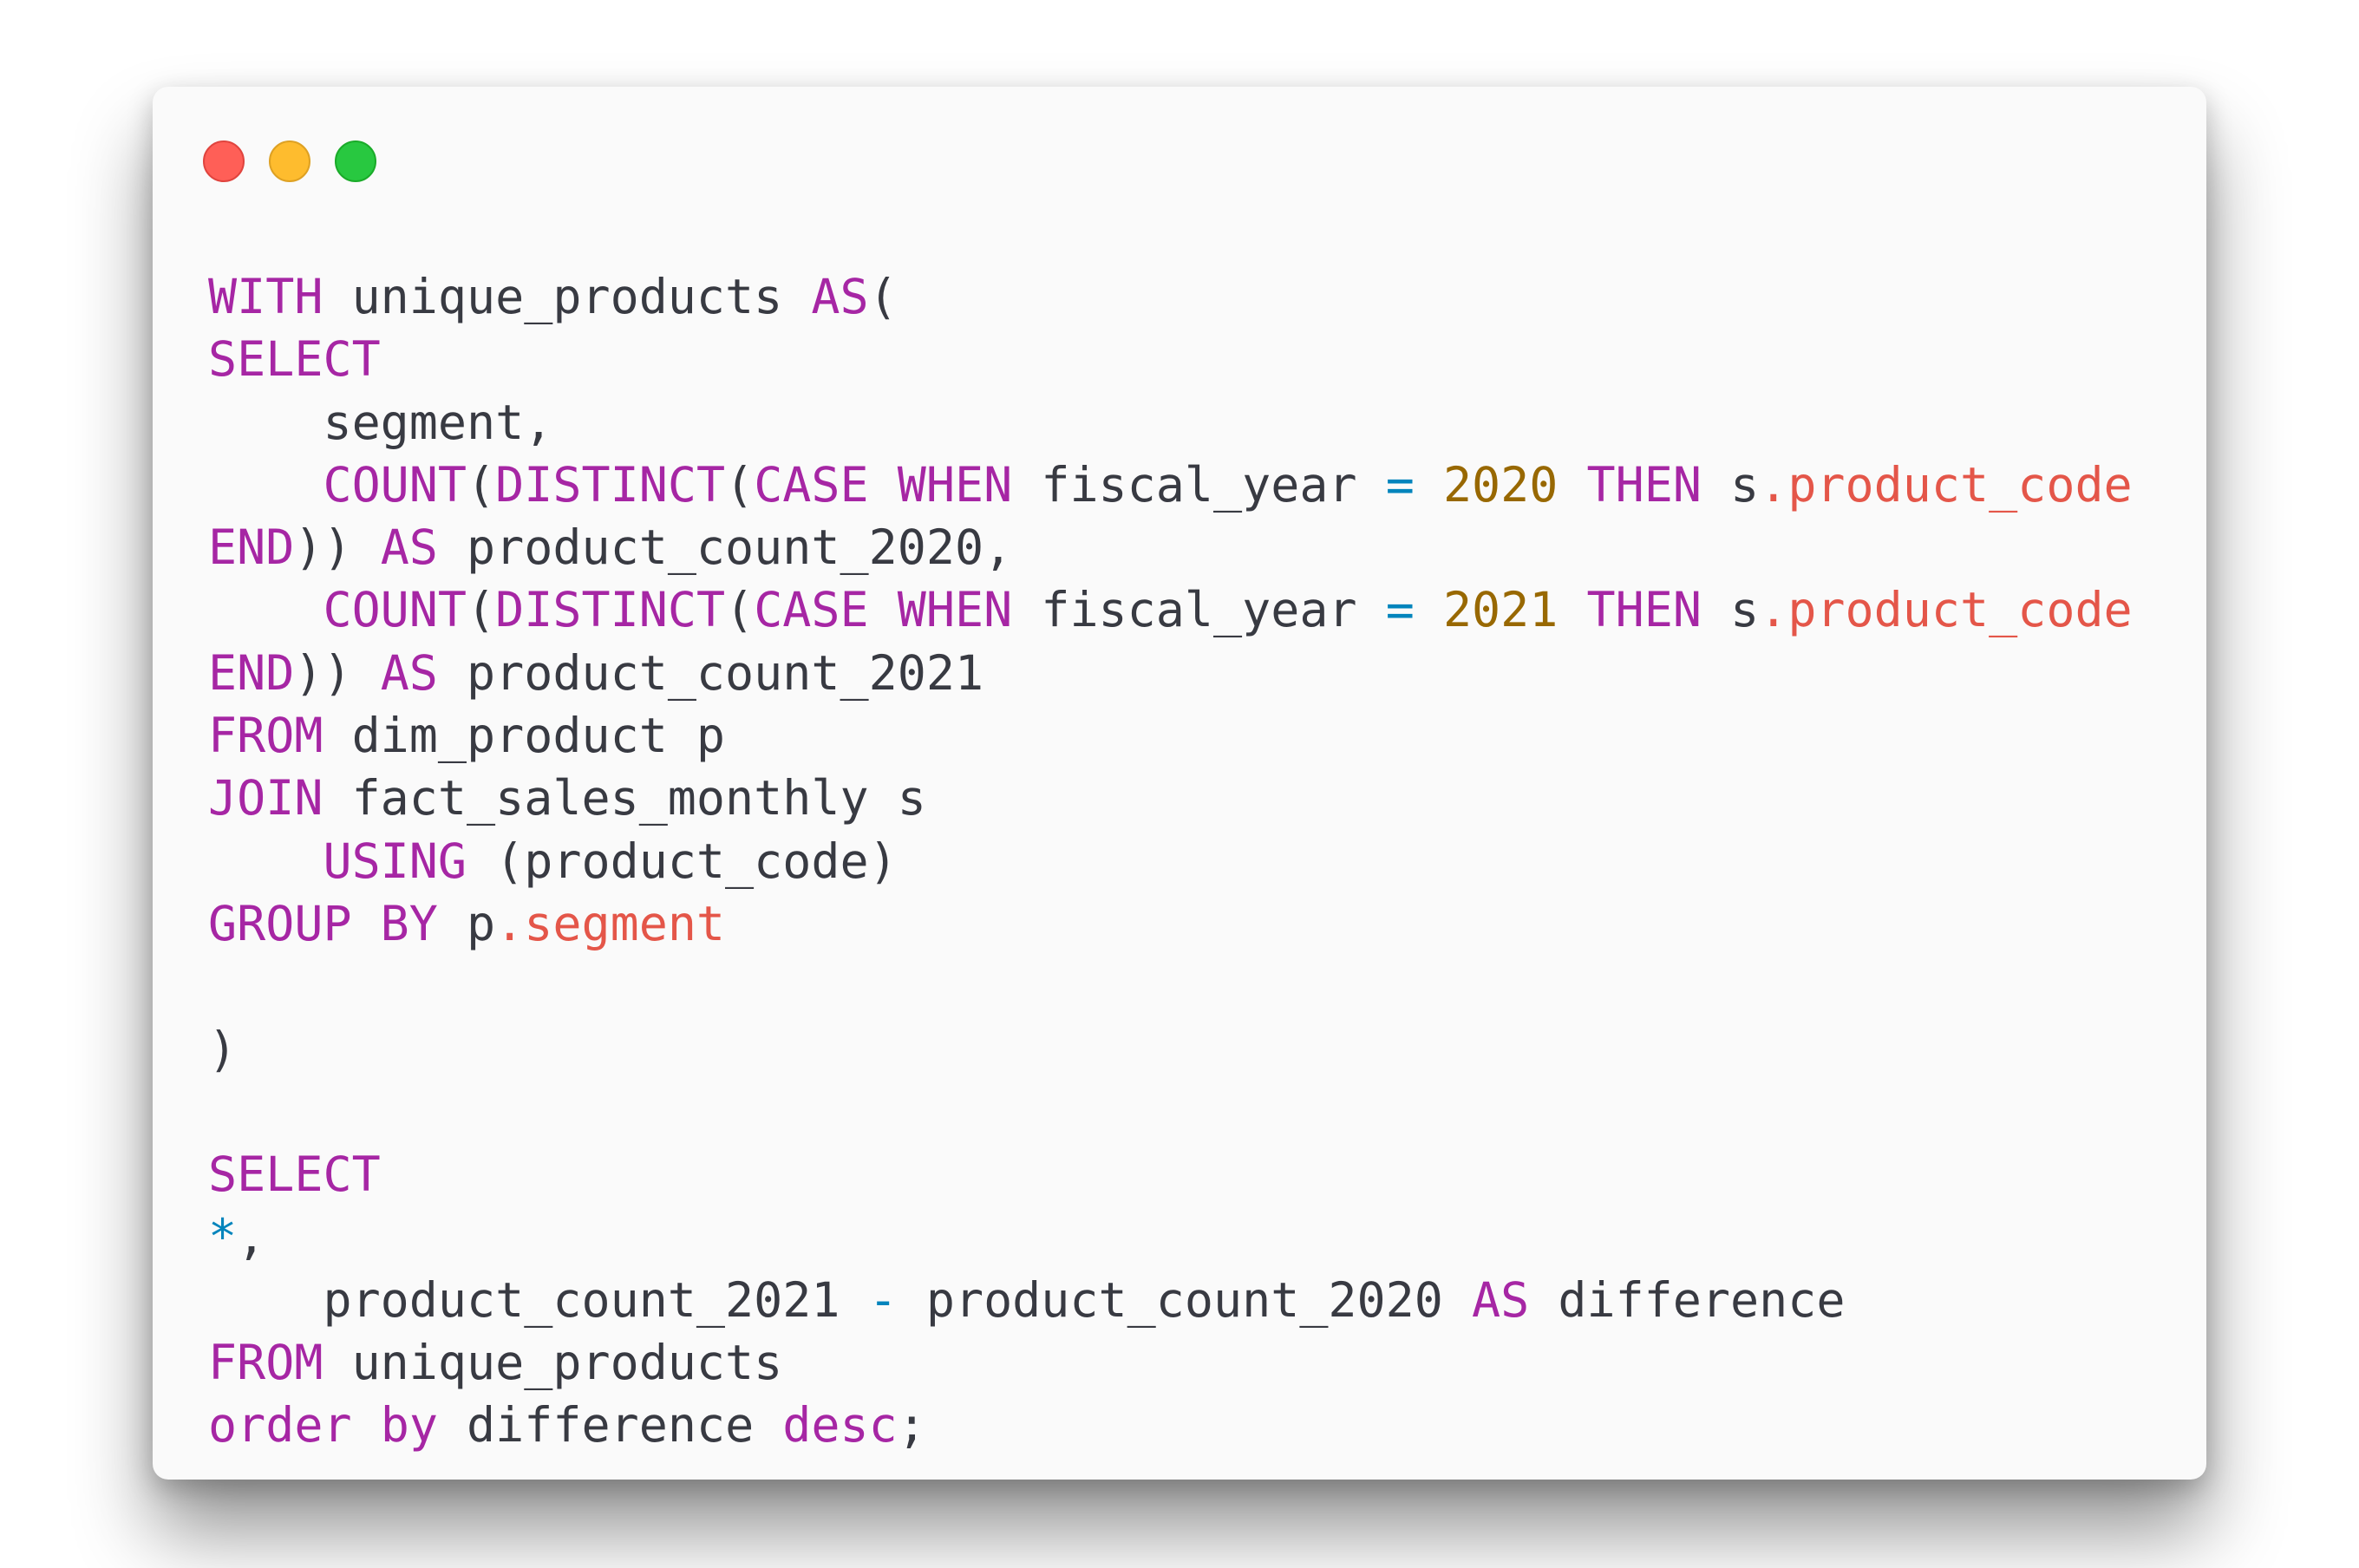  I want to click on code-token: dim_product p, so click(525, 736).